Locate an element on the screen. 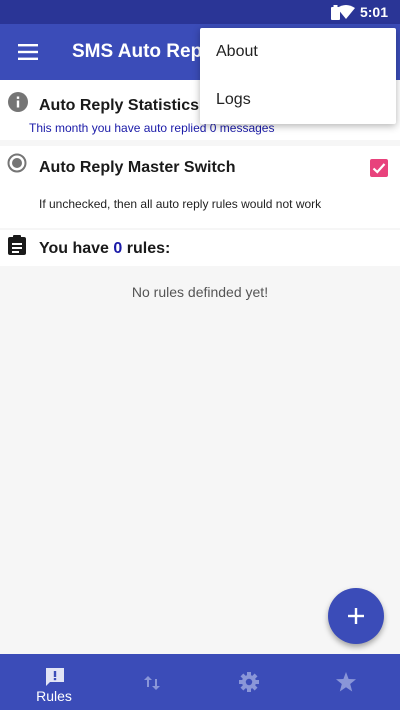  empty-rules-message: No rules definded yet! is located at coordinates (200, 292).